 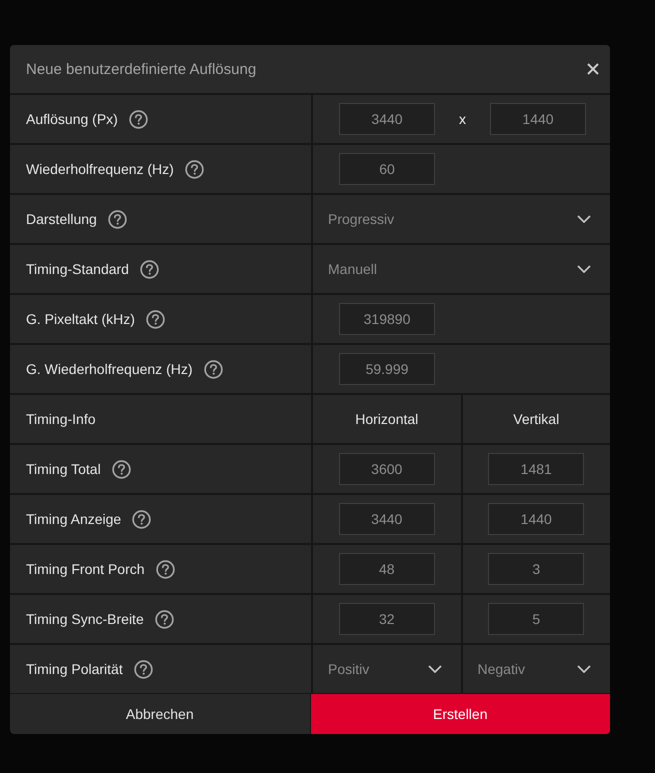 I want to click on field-label: G. Pixeltakt (kHz), so click(x=80, y=319).